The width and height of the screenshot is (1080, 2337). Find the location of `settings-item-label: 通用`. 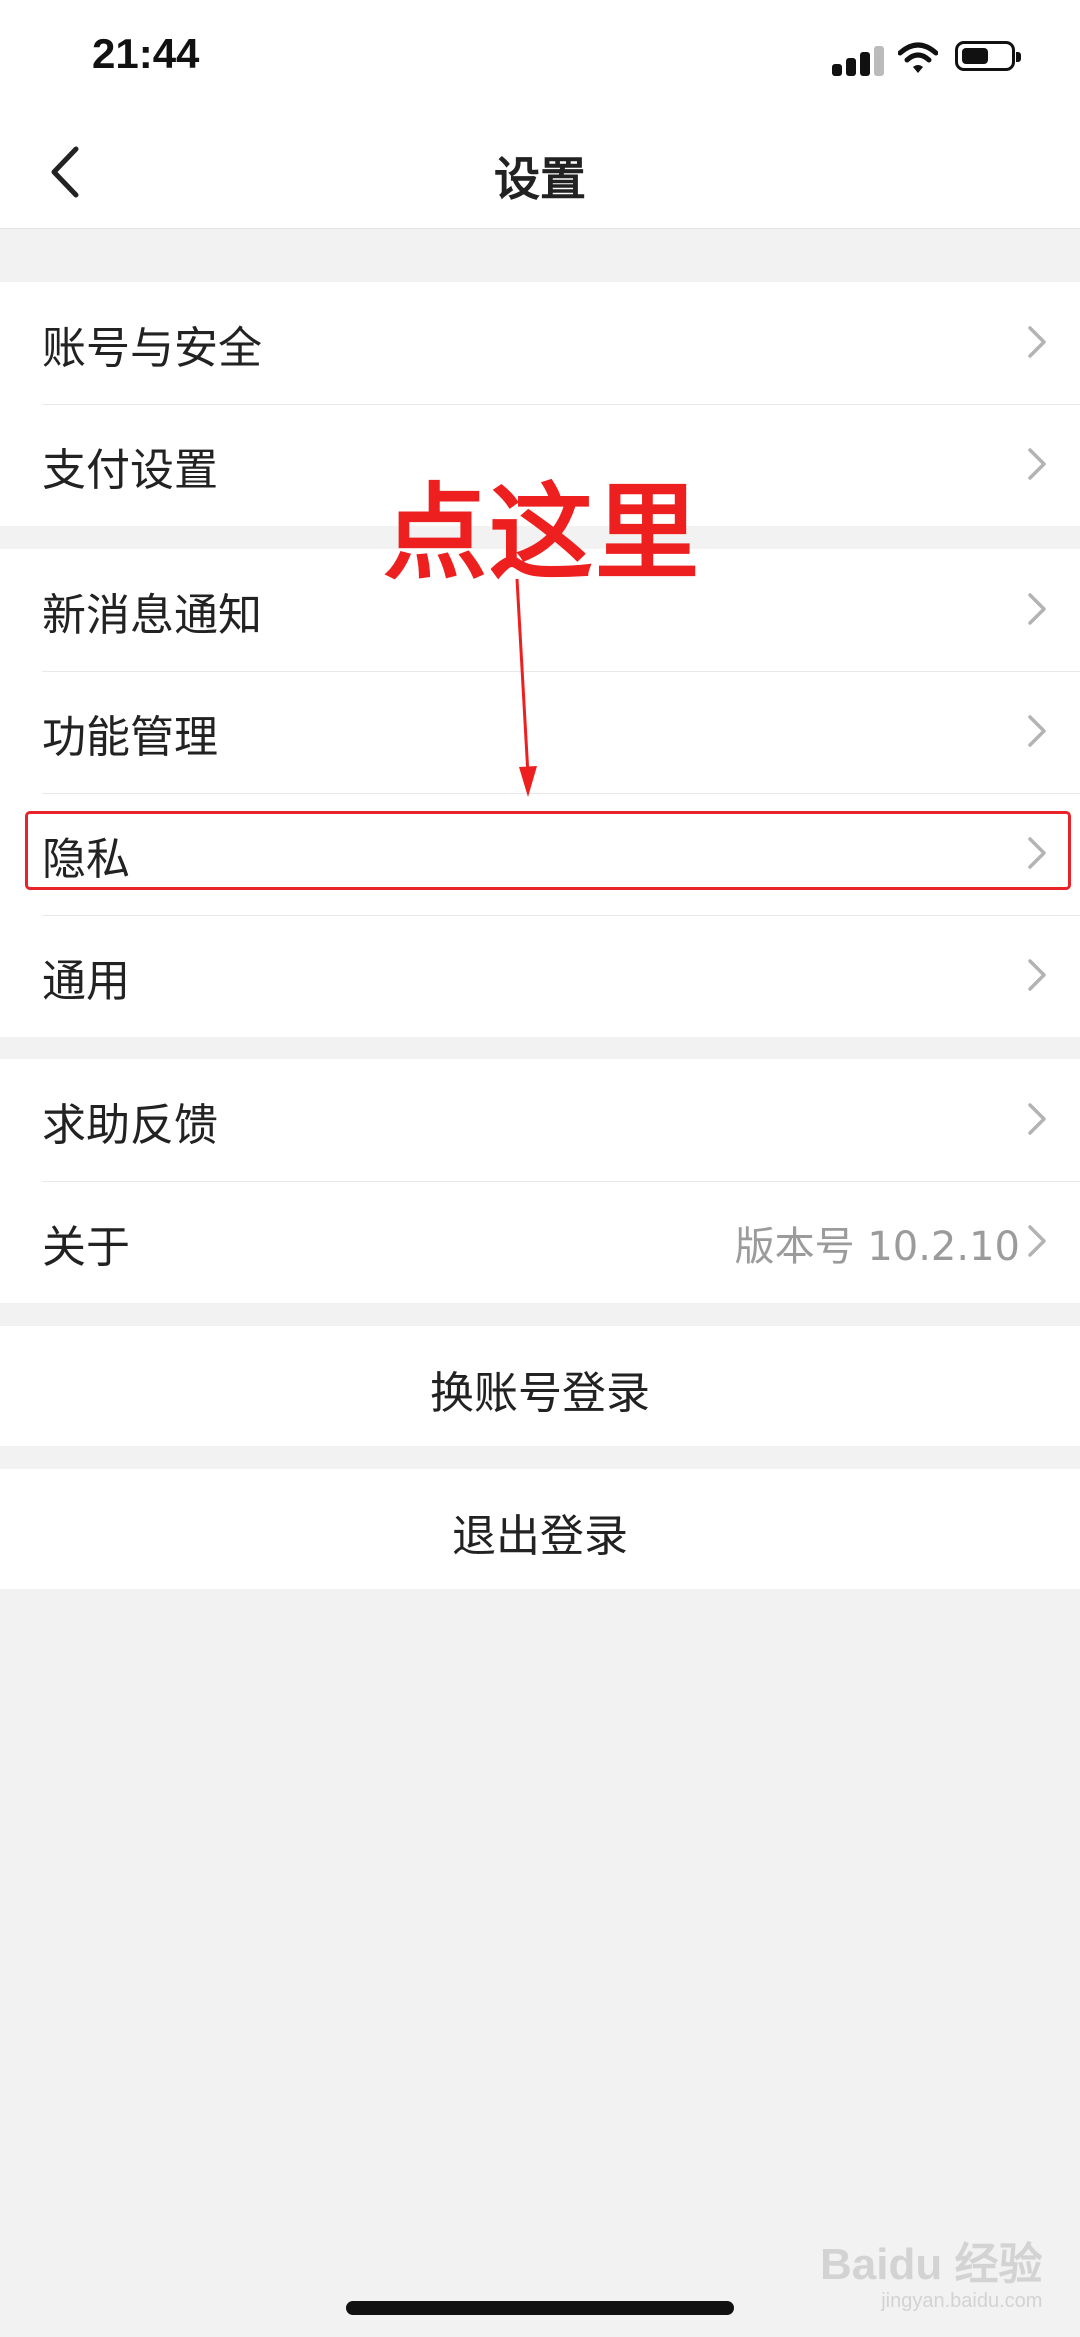

settings-item-label: 通用 is located at coordinates (86, 981).